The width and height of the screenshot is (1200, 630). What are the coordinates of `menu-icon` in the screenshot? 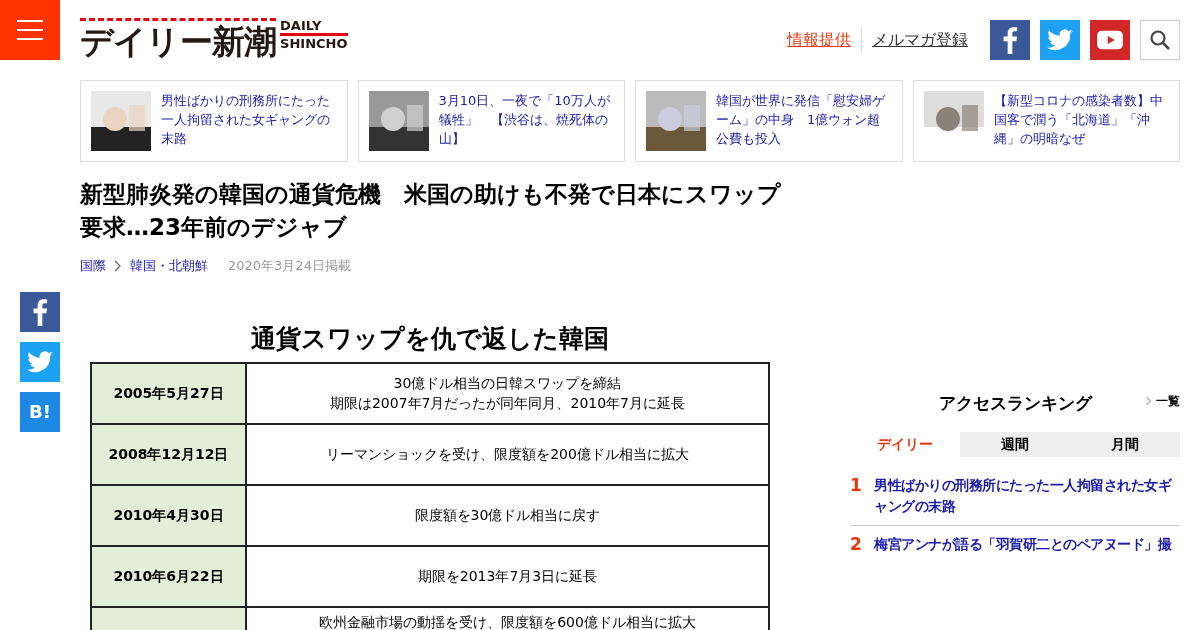 It's located at (30, 30).